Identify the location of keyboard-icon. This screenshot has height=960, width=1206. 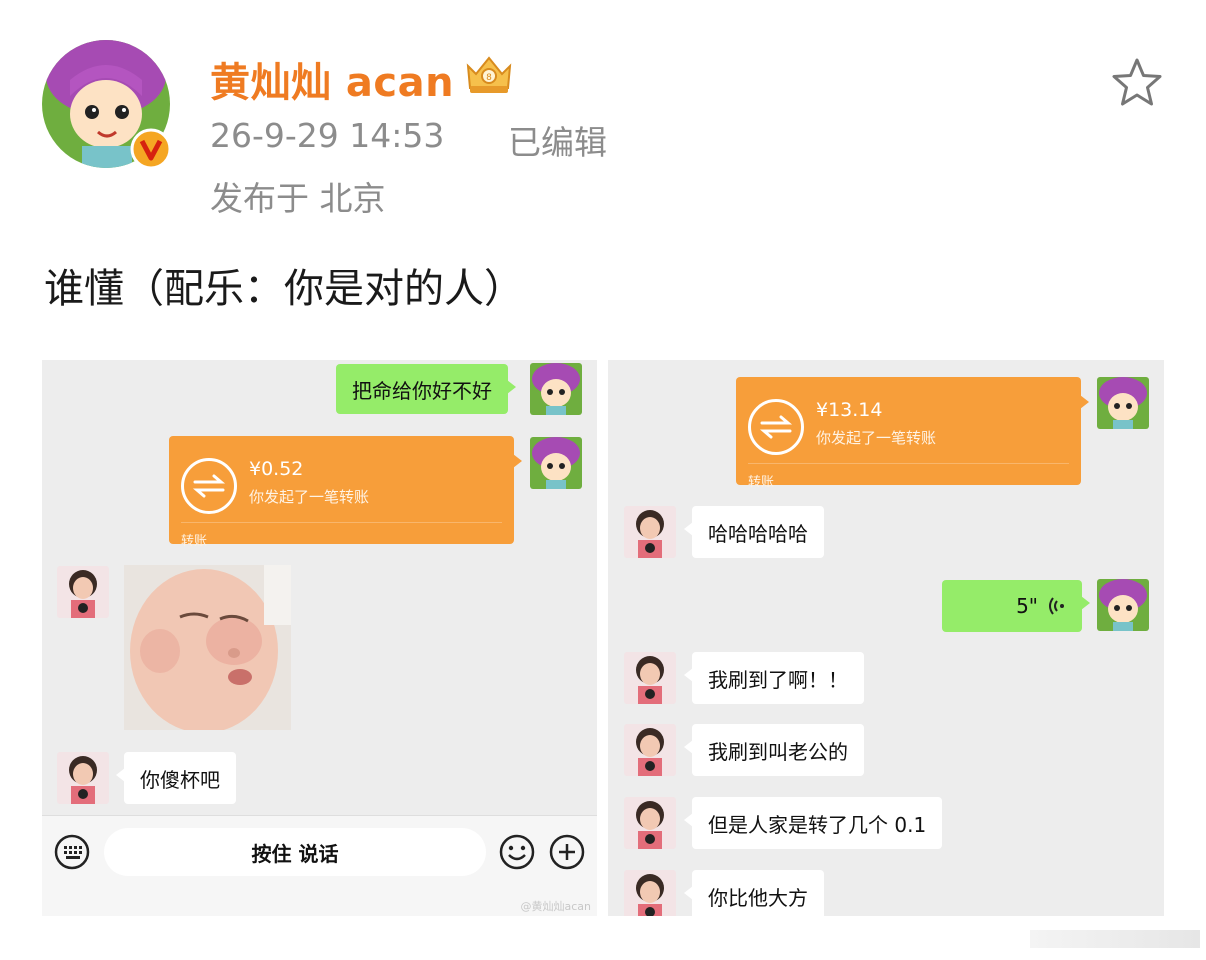
(72, 852).